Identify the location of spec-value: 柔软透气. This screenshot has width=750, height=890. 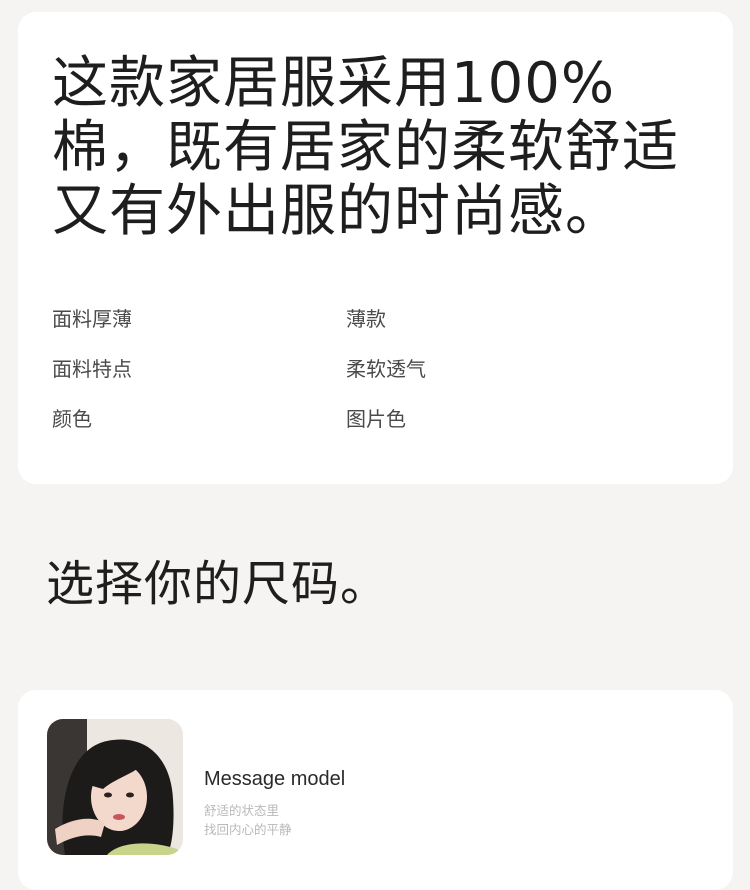
(386, 369).